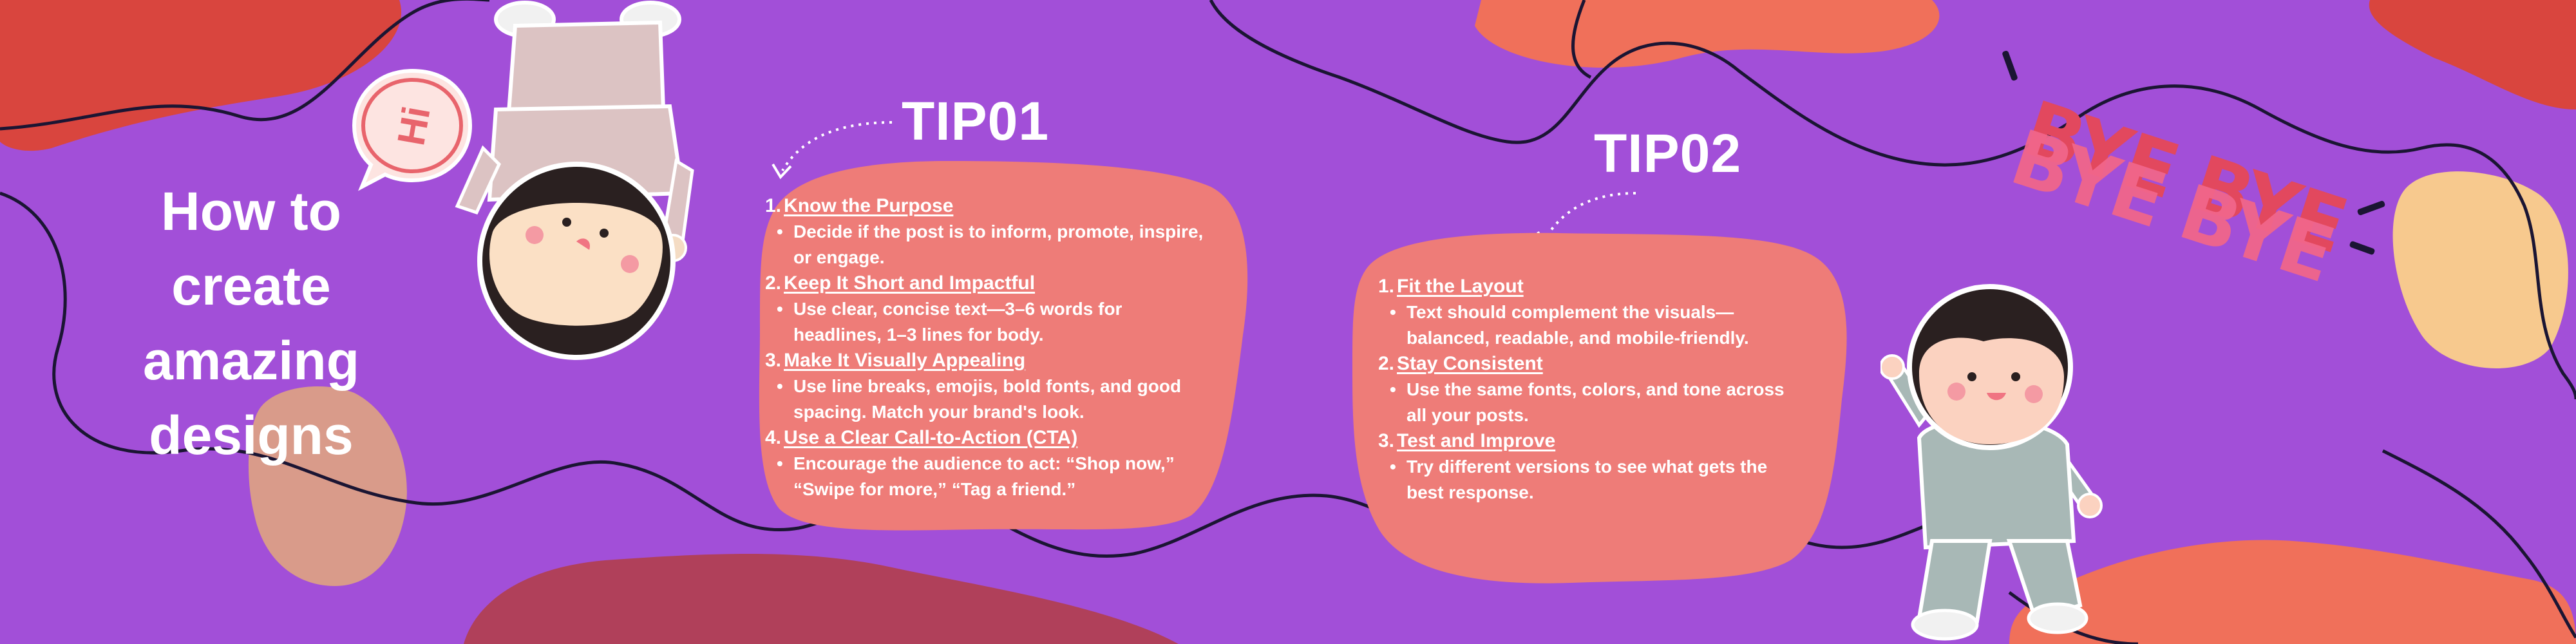 The width and height of the screenshot is (2576, 644). Describe the element at coordinates (976, 121) in the screenshot. I see `tip1-heading: TIP01` at that location.